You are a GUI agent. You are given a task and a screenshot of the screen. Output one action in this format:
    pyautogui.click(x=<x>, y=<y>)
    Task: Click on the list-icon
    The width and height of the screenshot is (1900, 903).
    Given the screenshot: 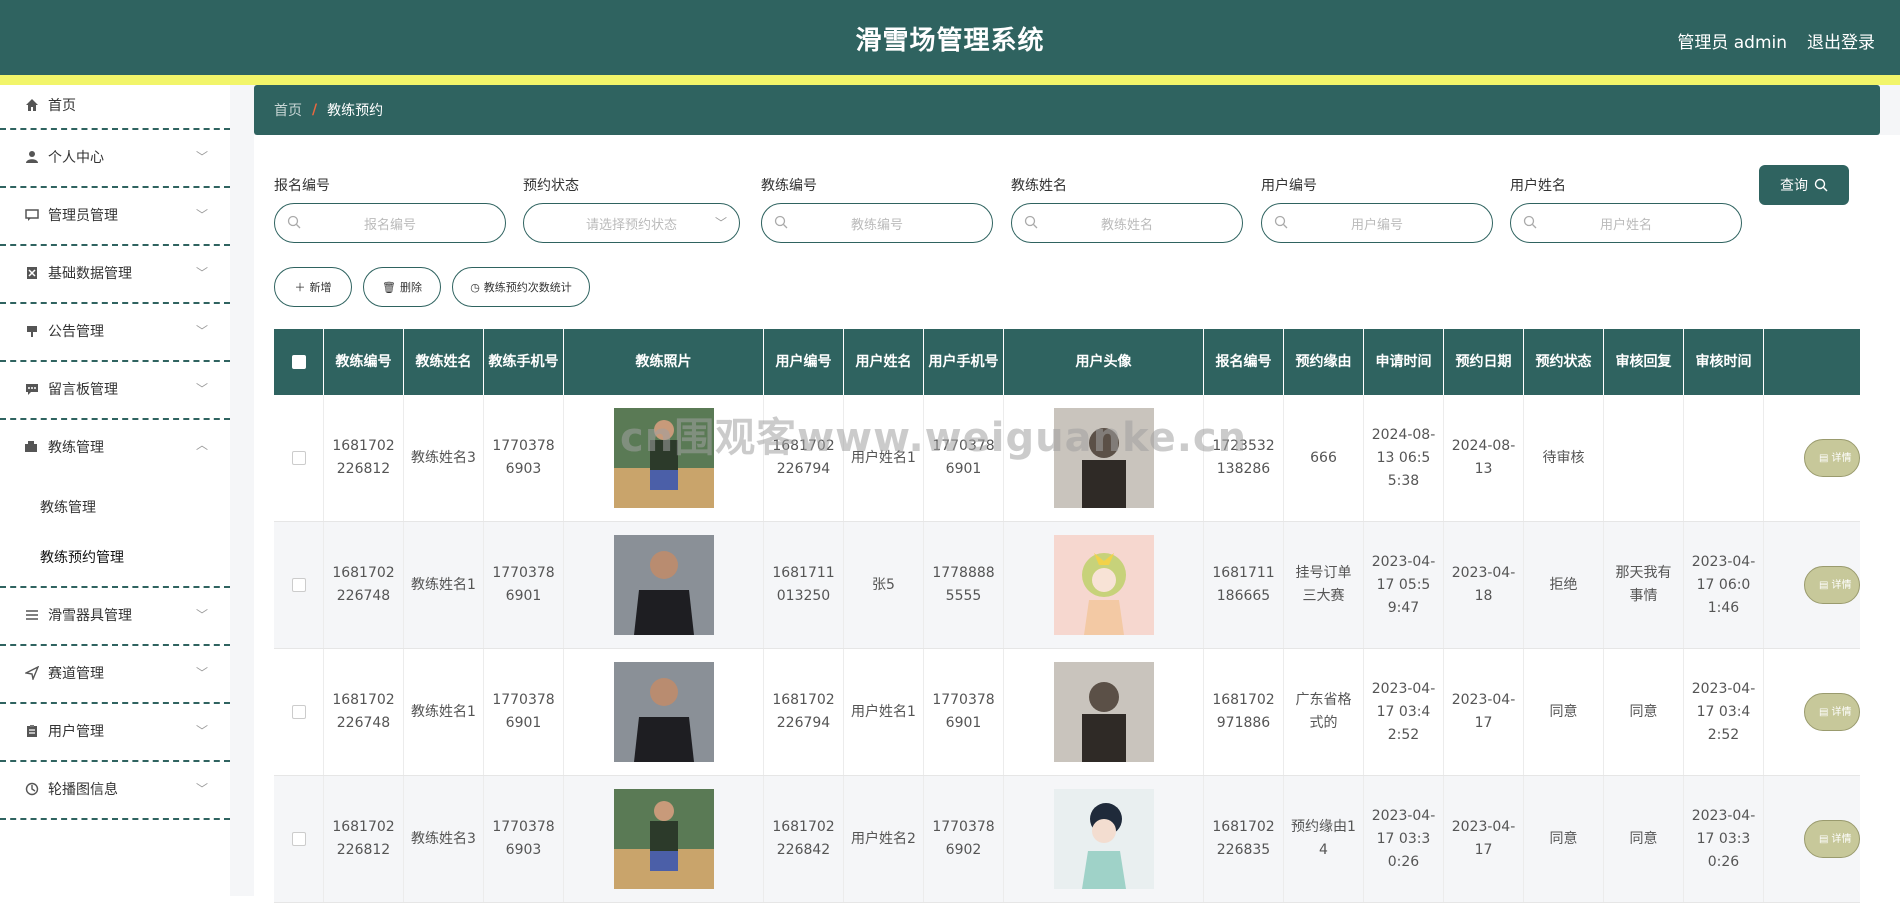 What is the action you would take?
    pyautogui.click(x=32, y=615)
    